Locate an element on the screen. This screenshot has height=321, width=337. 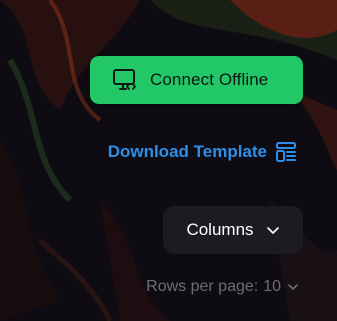
connect-offline-button: Connect Offline is located at coordinates (196, 80).